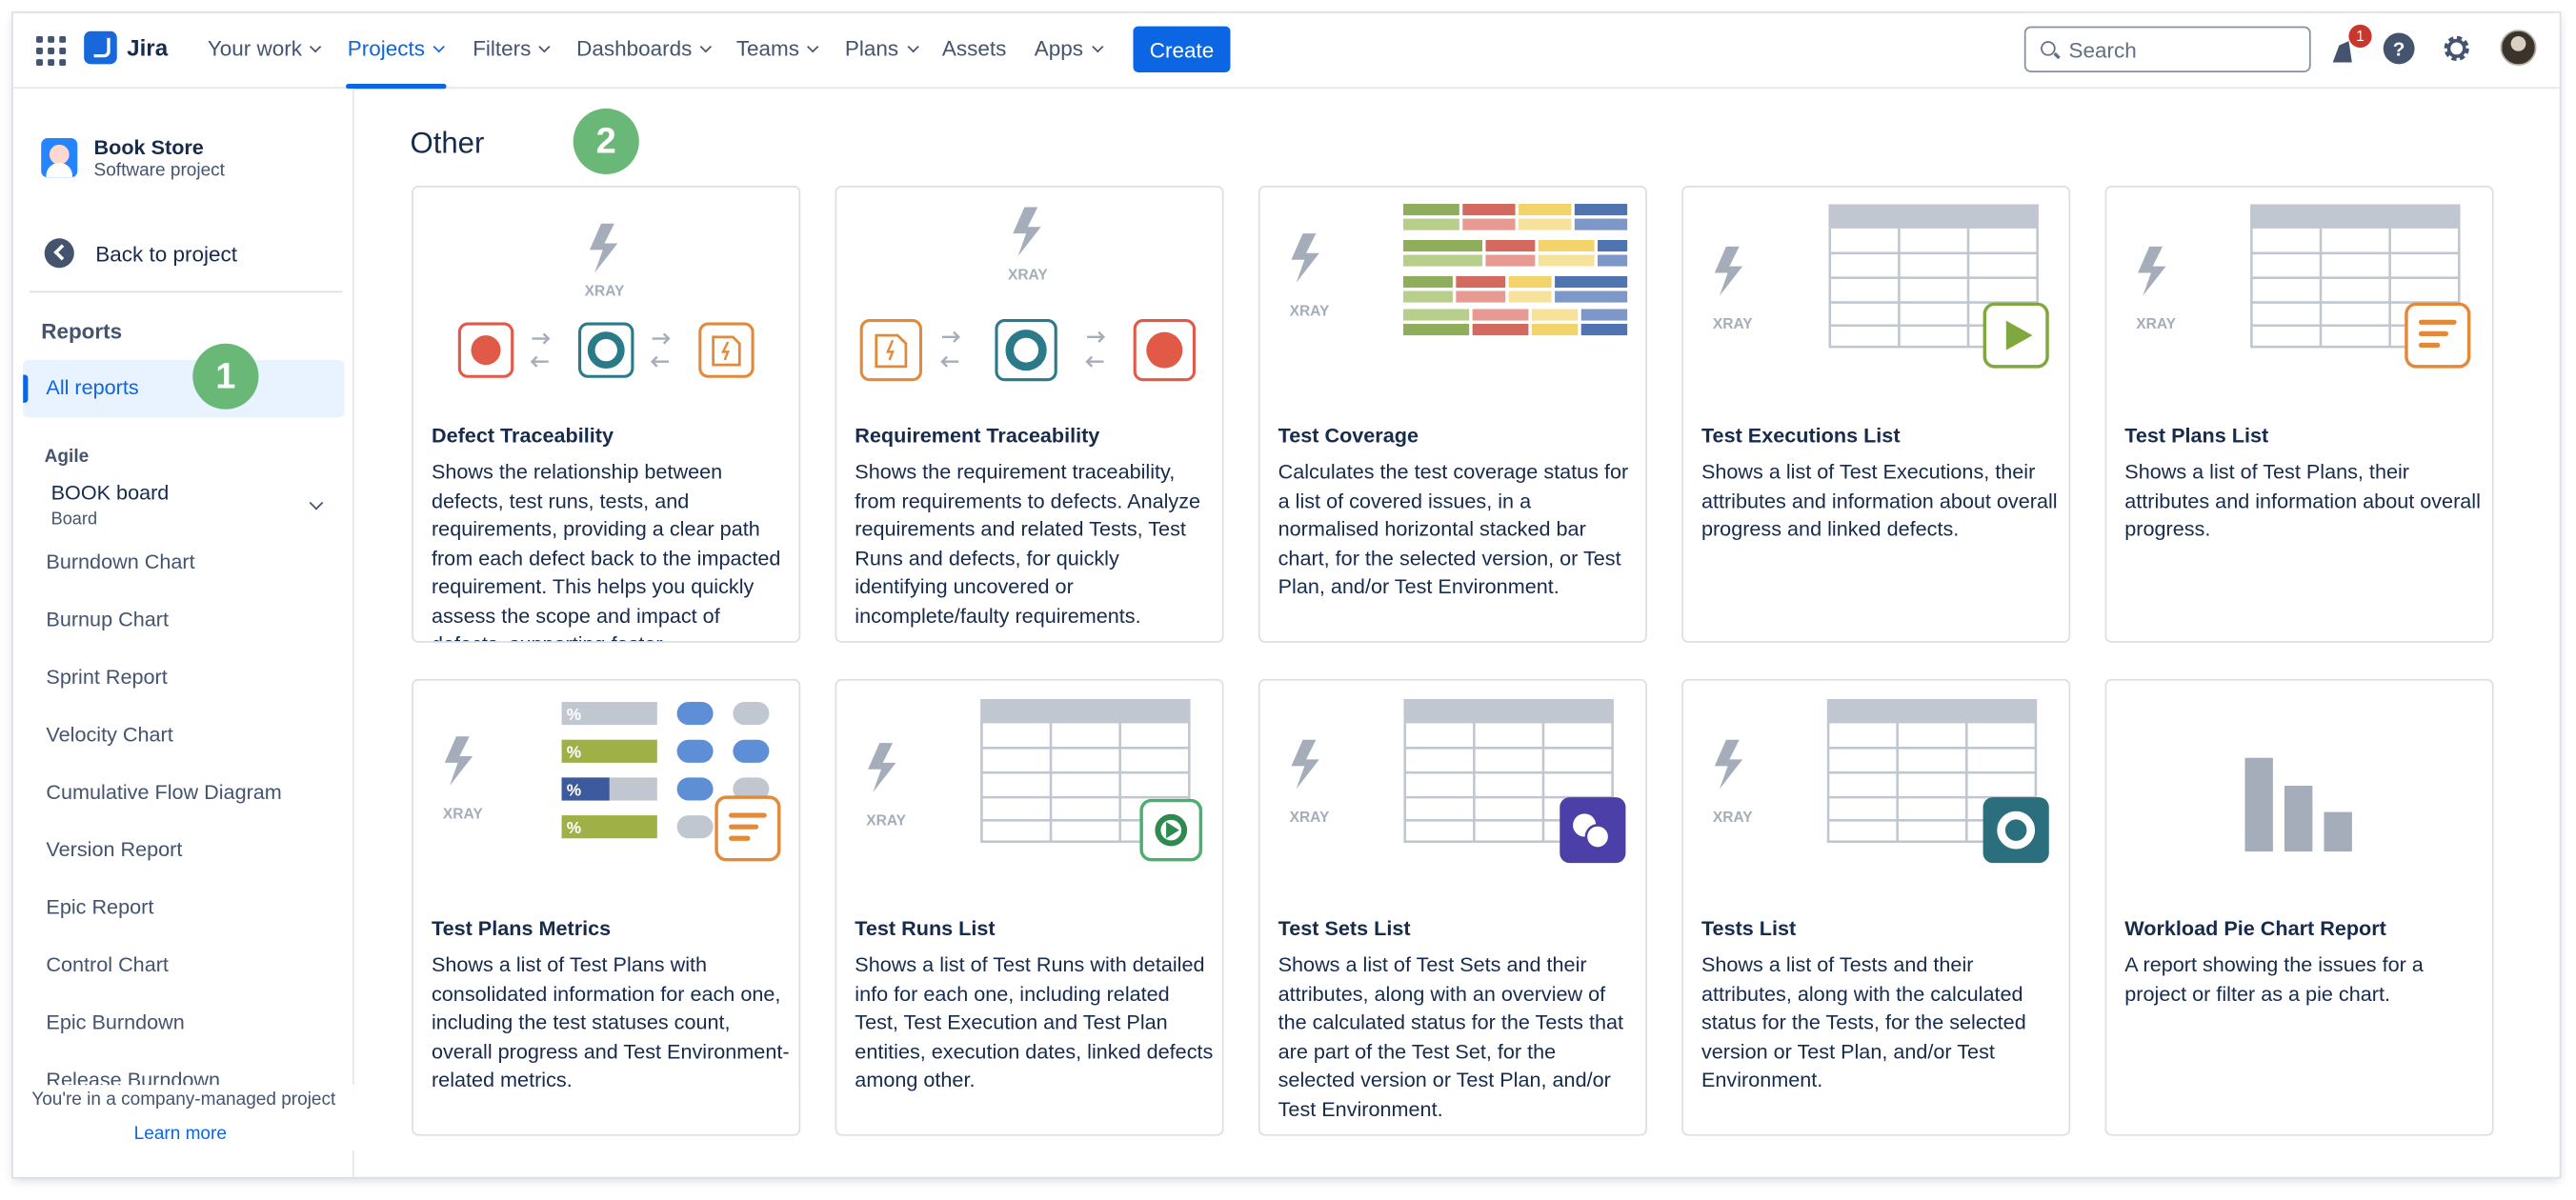 The height and width of the screenshot is (1200, 2576). I want to click on arrows-icon, so click(950, 349).